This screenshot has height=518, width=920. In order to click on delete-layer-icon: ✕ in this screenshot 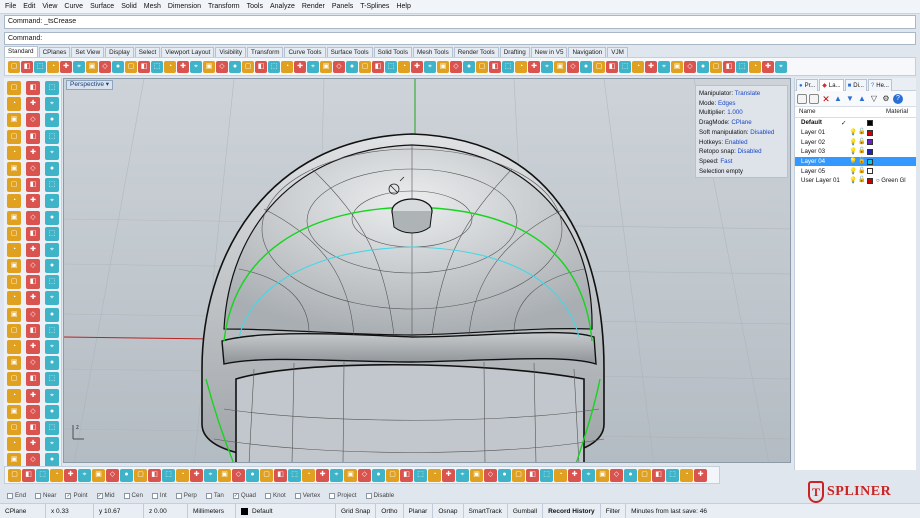, I will do `click(826, 99)`.